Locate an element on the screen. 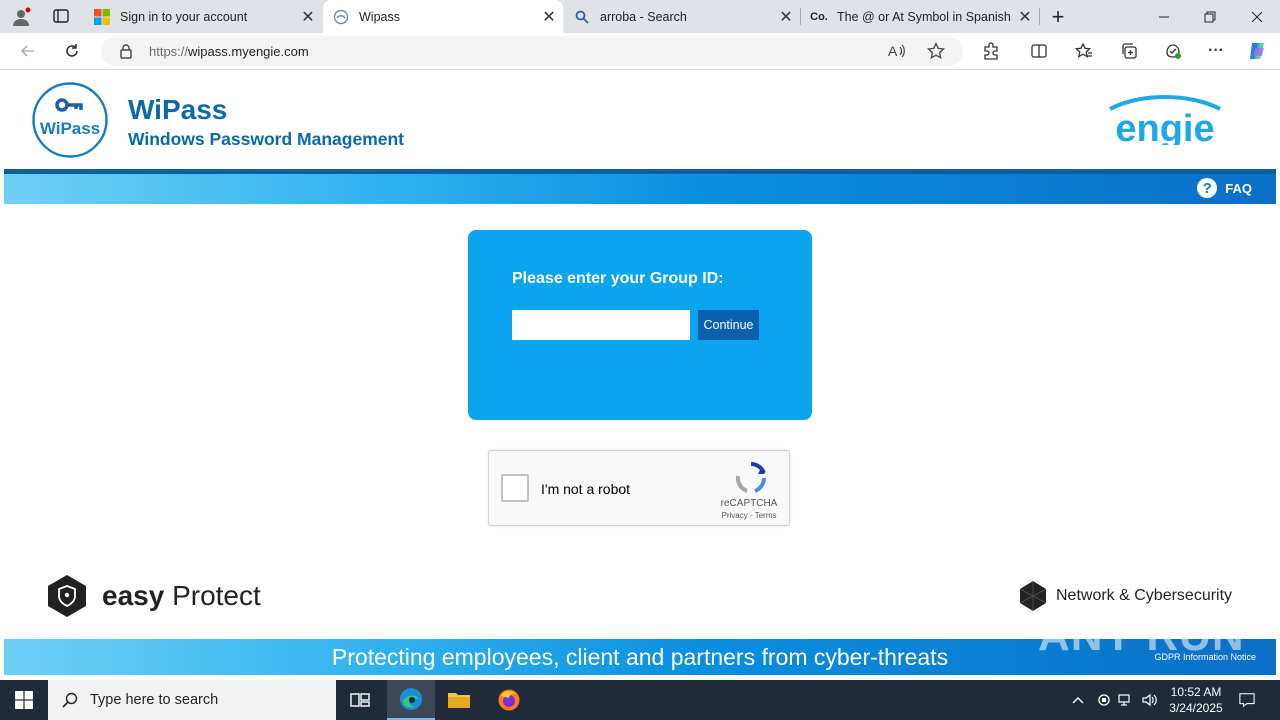 The image size is (1280, 720). lock-icon is located at coordinates (126, 53).